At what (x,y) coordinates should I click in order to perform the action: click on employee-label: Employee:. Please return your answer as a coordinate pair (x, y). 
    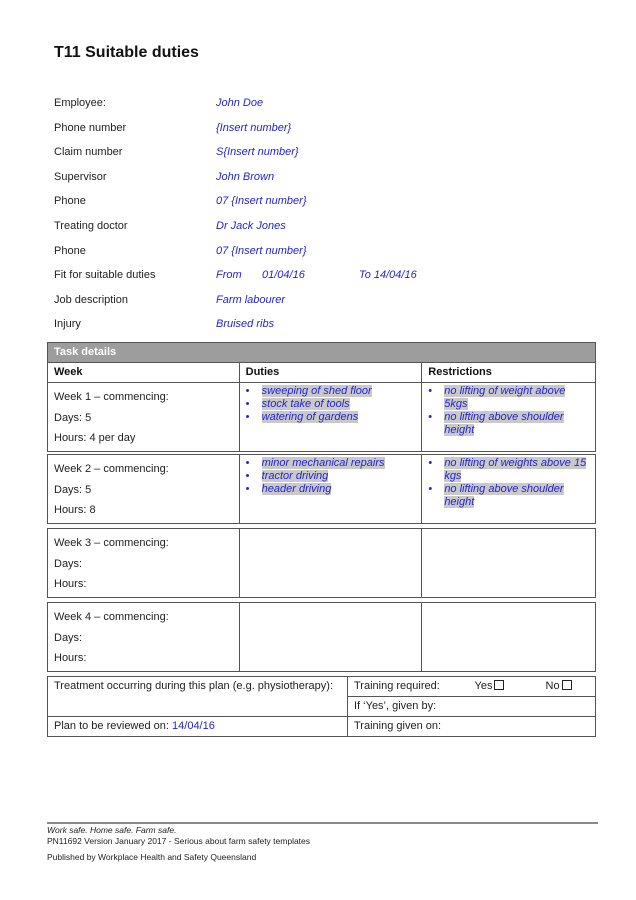
    Looking at the image, I should click on (80, 103).